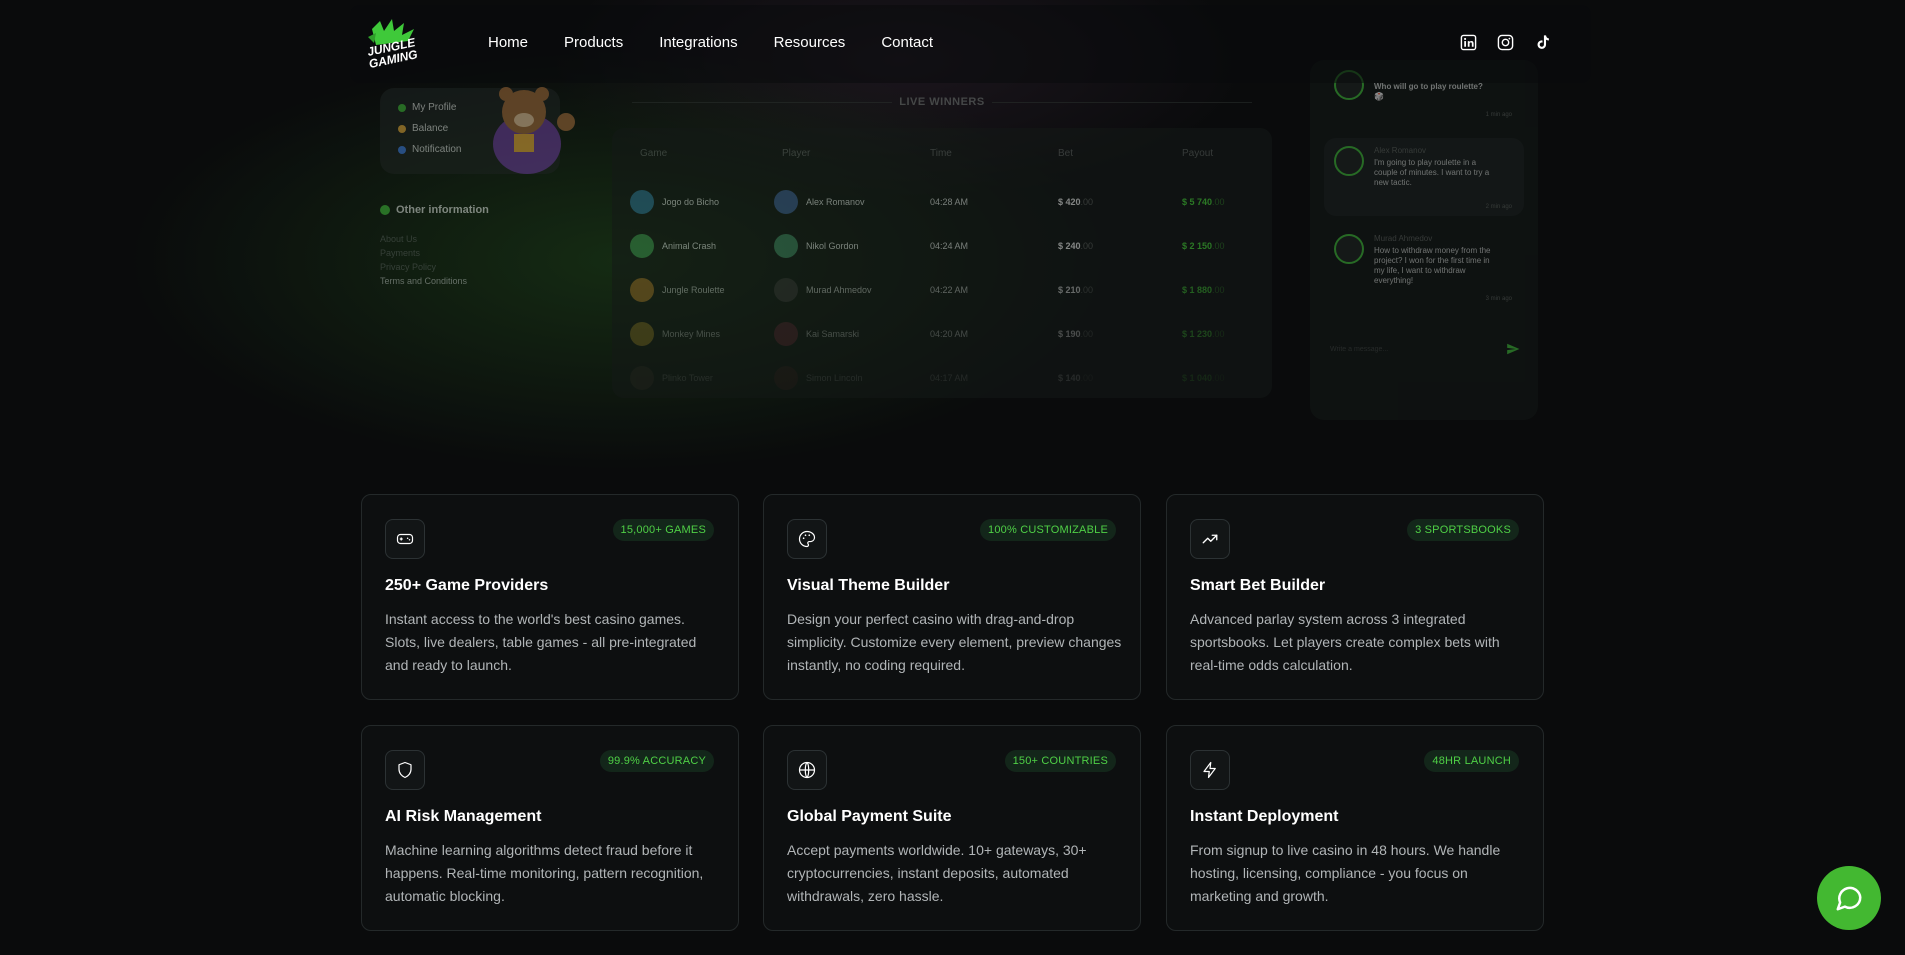 The height and width of the screenshot is (955, 1905). Describe the element at coordinates (1076, 334) in the screenshot. I see `bet-amount: $ 190.00` at that location.